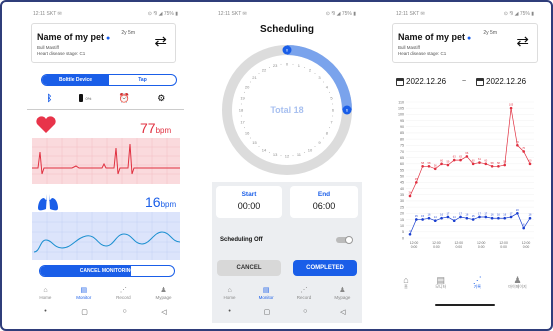 The image size is (553, 331). I want to click on y-tick-label: 65, so click(402, 158).